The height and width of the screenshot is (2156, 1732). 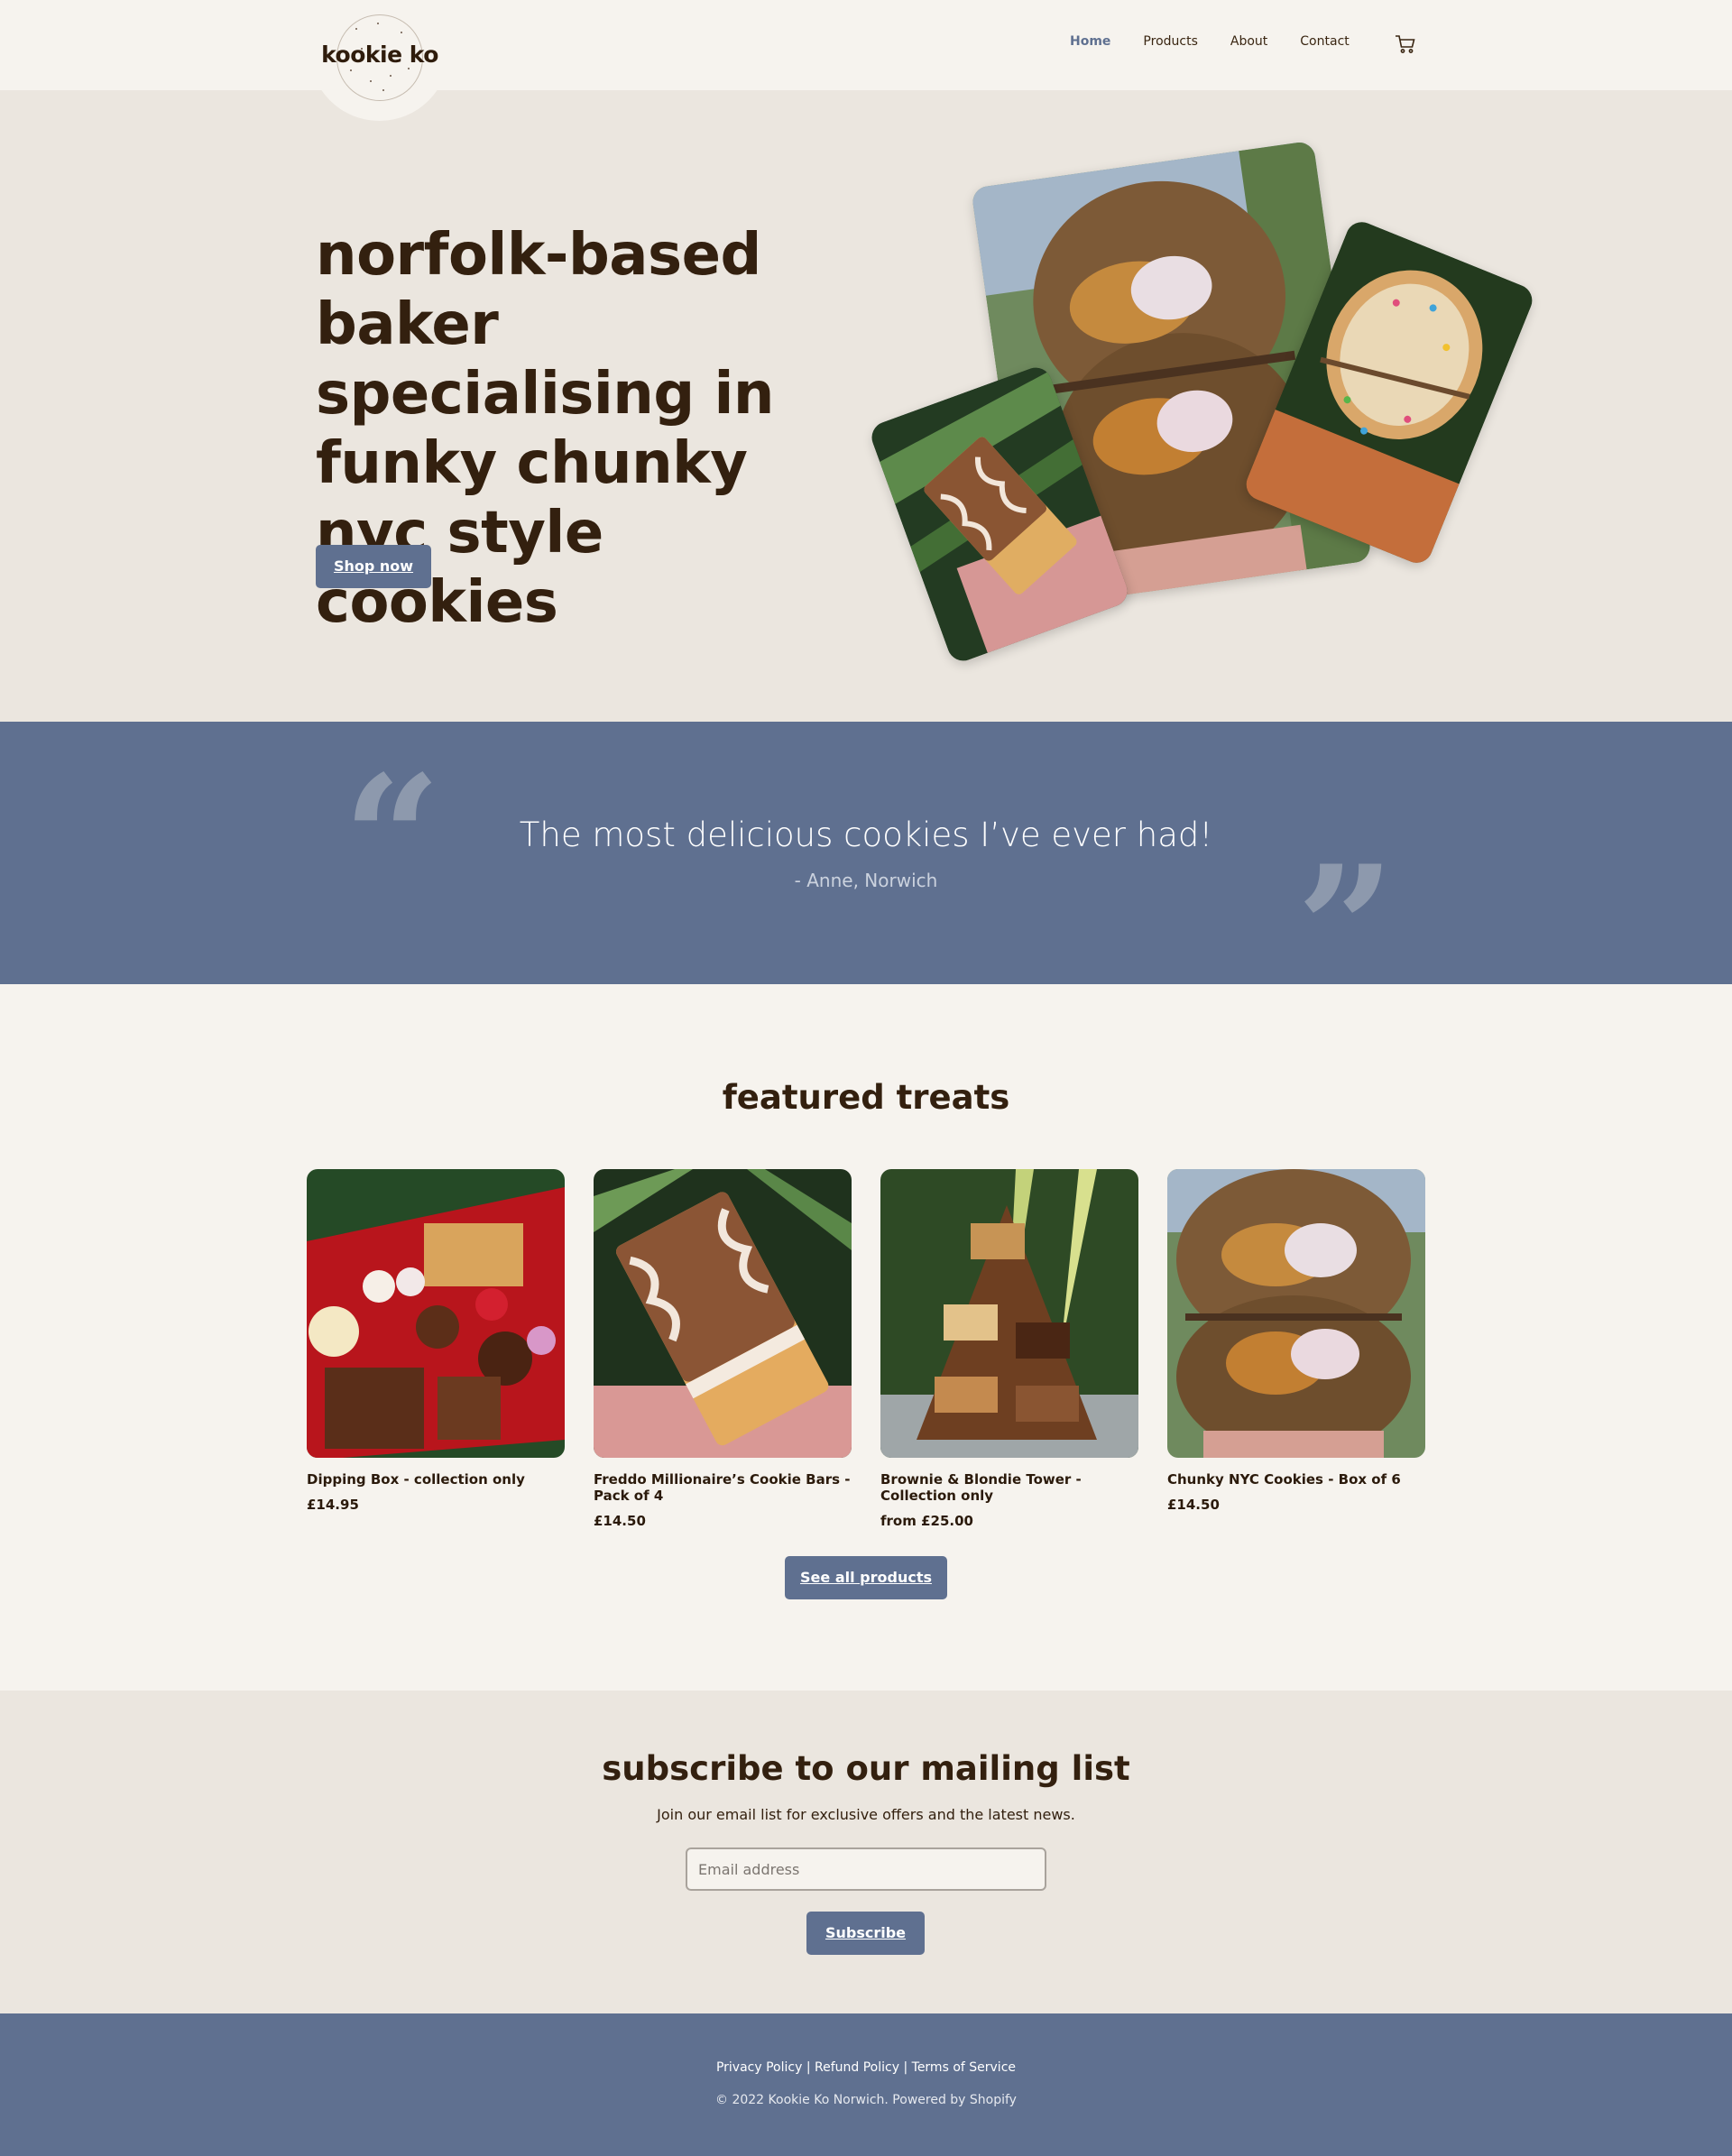 I want to click on featured-title: featured treats, so click(x=866, y=1097).